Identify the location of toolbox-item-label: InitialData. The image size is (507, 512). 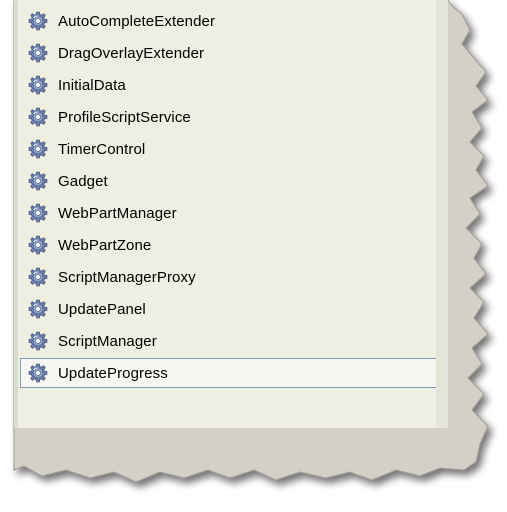
(92, 85).